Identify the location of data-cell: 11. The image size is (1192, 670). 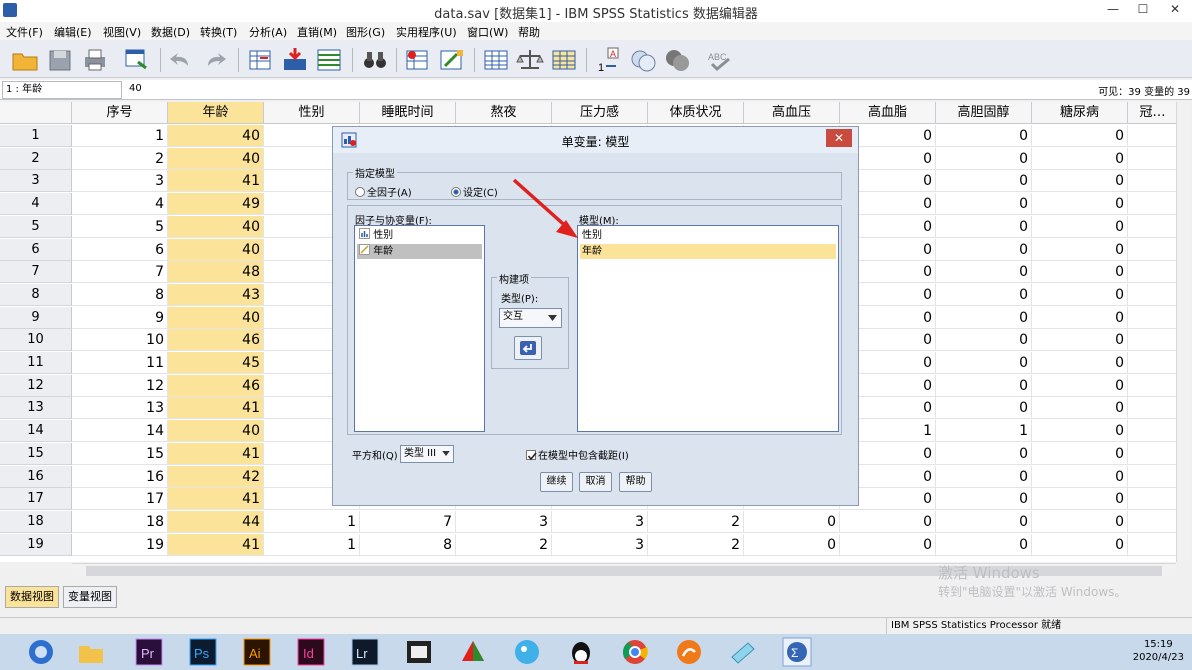
(120, 363).